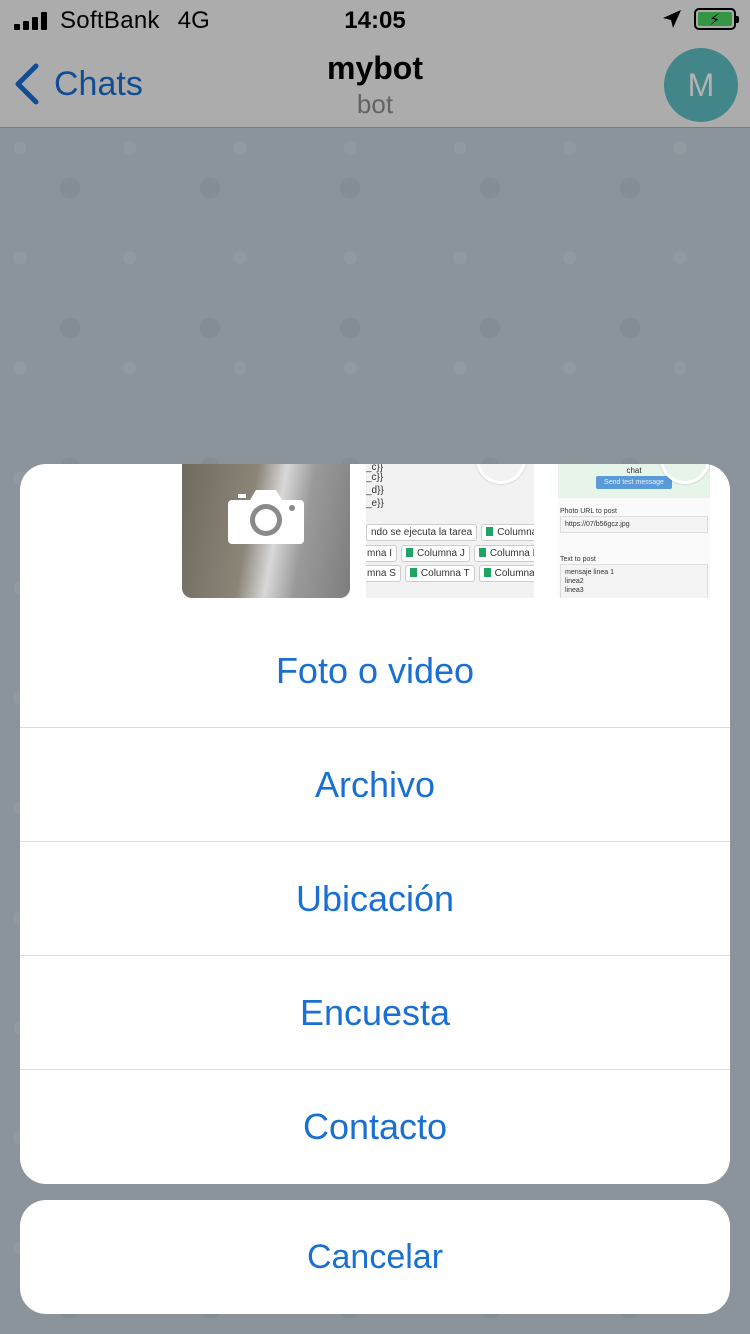 This screenshot has width=750, height=1334. I want to click on sheet-text-row: _e}}, so click(375, 503).